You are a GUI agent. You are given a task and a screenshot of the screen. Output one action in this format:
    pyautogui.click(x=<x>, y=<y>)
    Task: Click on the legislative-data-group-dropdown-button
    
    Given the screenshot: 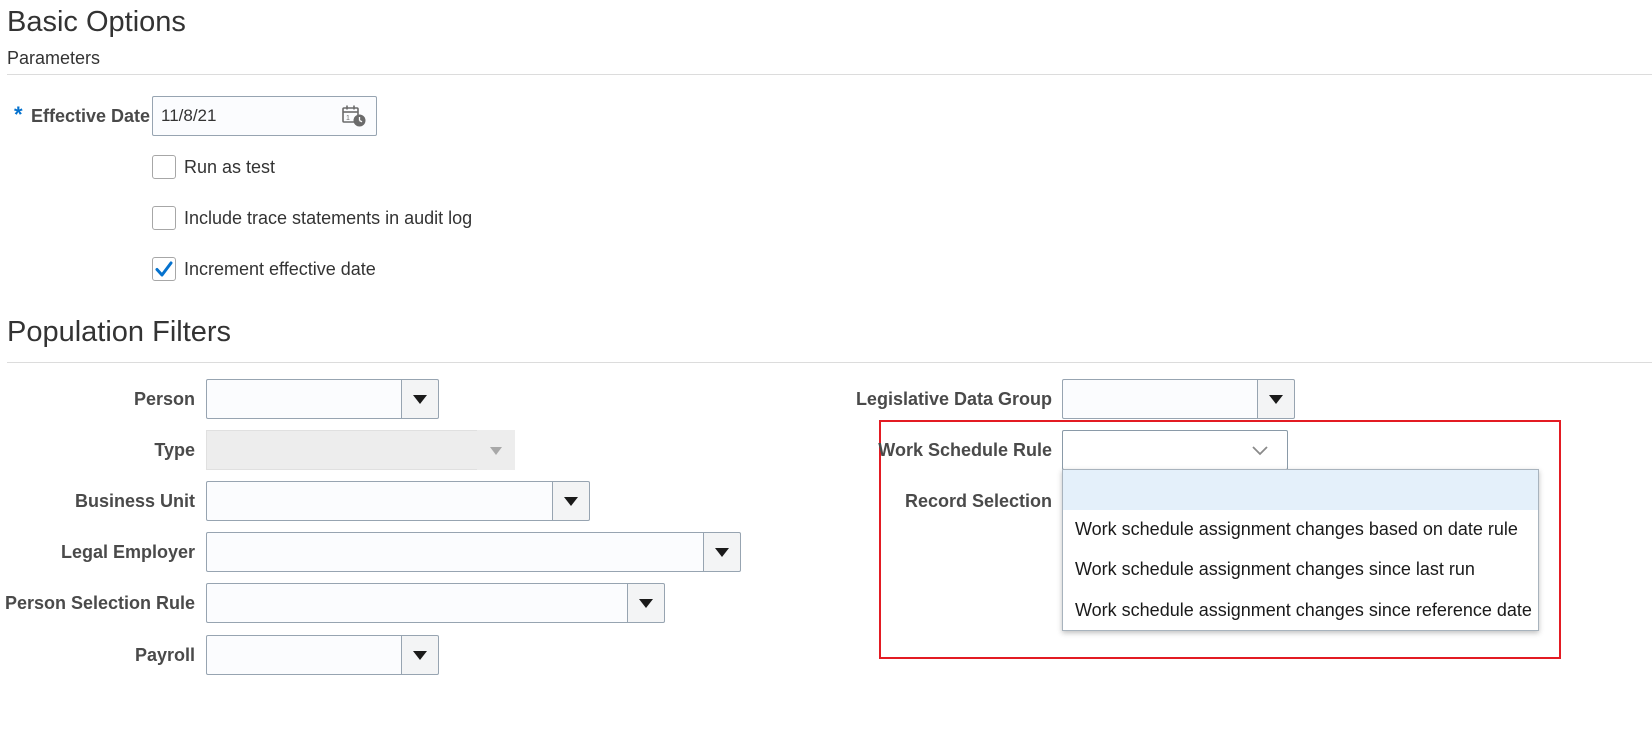 What is the action you would take?
    pyautogui.click(x=1276, y=399)
    